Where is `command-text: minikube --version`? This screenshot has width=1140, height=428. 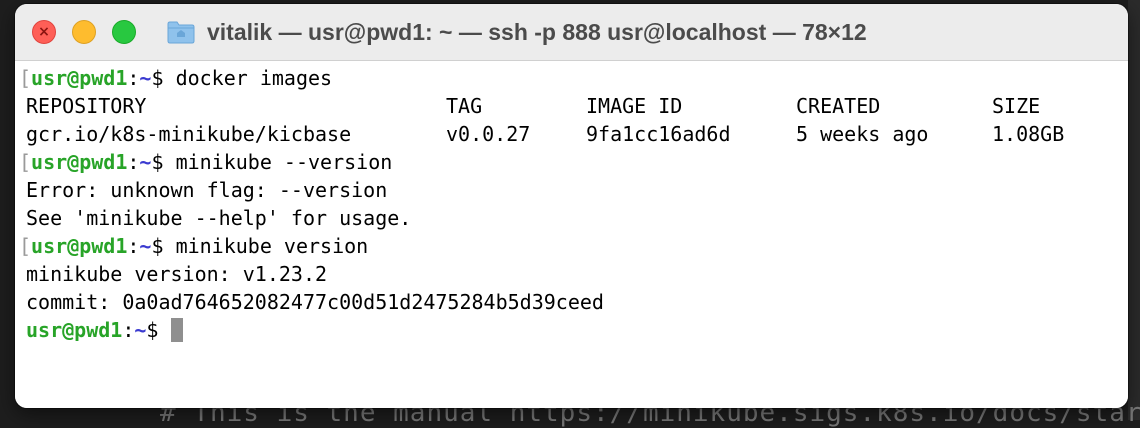 command-text: minikube --version is located at coordinates (284, 162).